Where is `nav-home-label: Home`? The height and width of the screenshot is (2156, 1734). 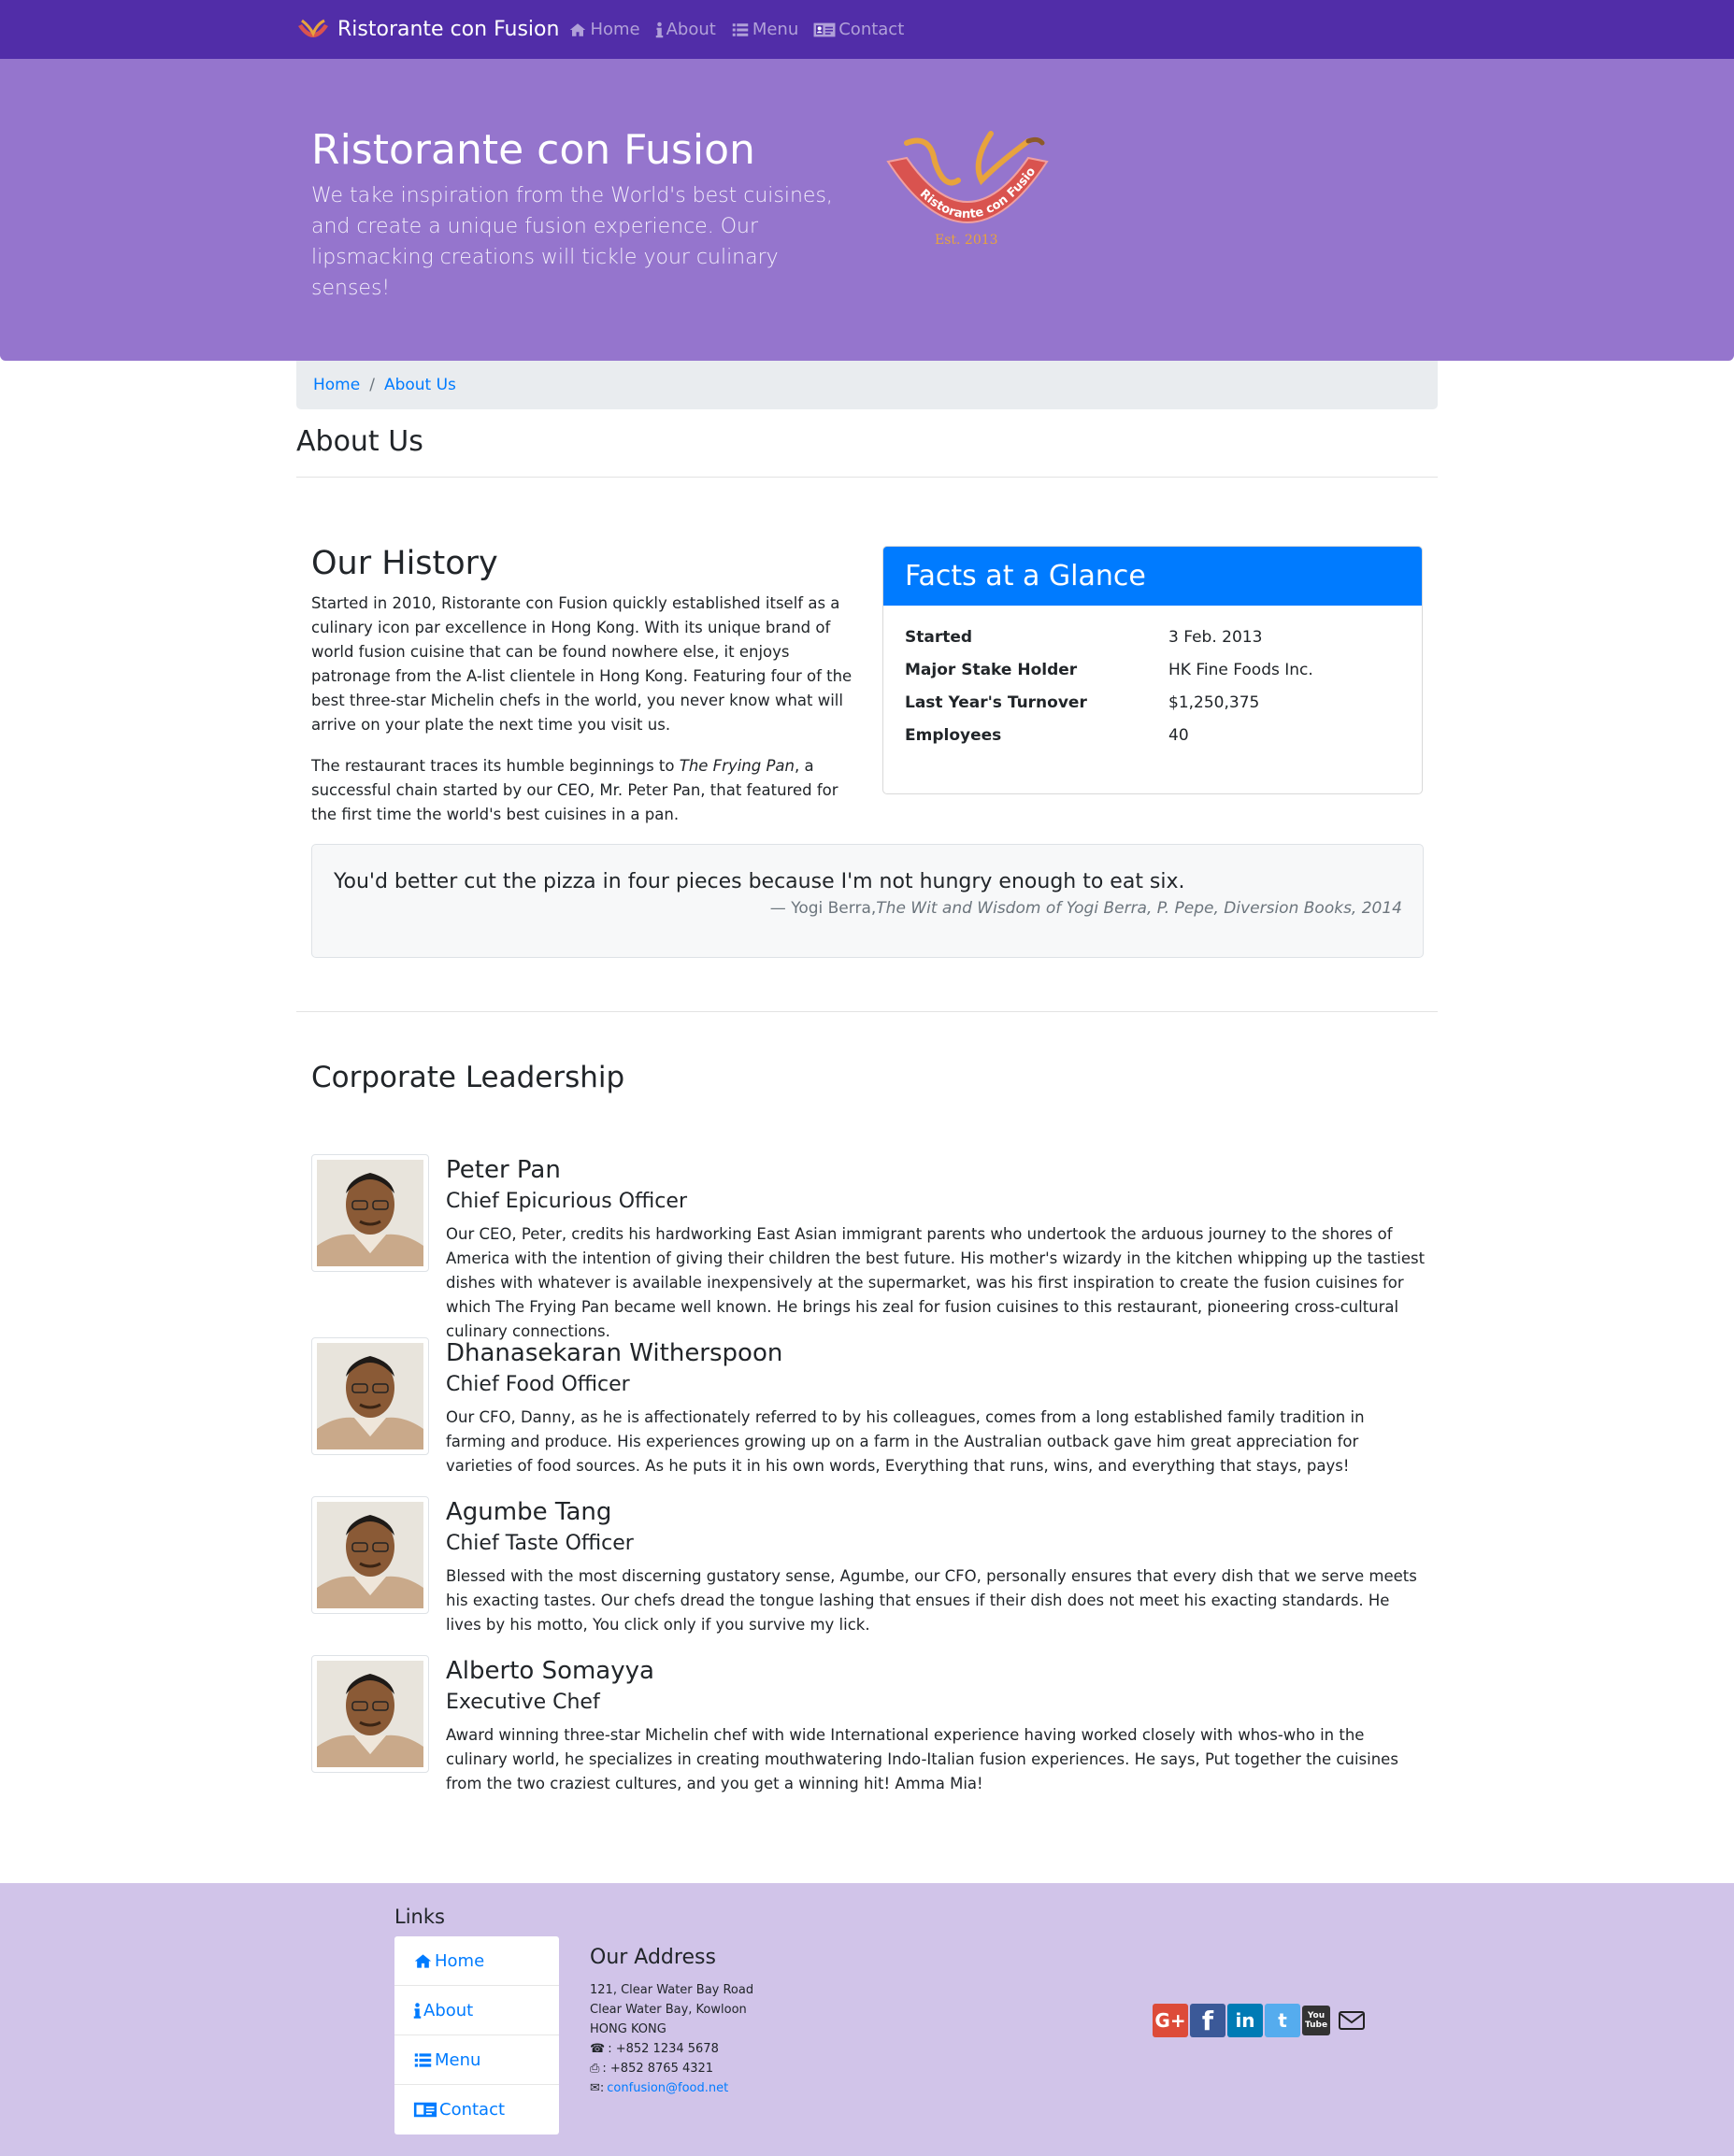 nav-home-label: Home is located at coordinates (615, 29).